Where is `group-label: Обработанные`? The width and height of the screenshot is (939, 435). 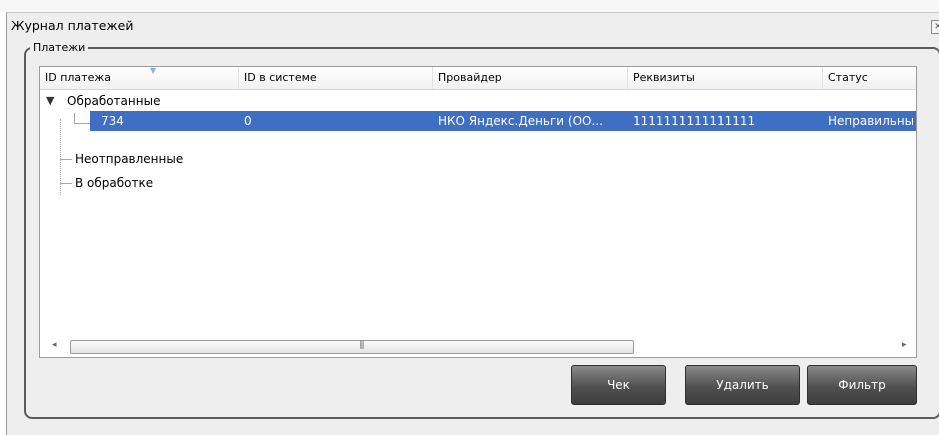
group-label: Обработанные is located at coordinates (114, 101).